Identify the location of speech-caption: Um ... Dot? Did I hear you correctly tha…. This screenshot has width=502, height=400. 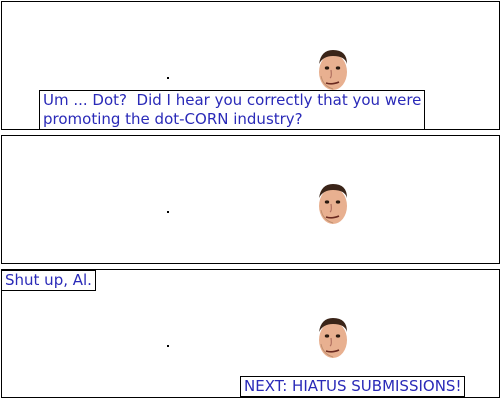
(232, 109).